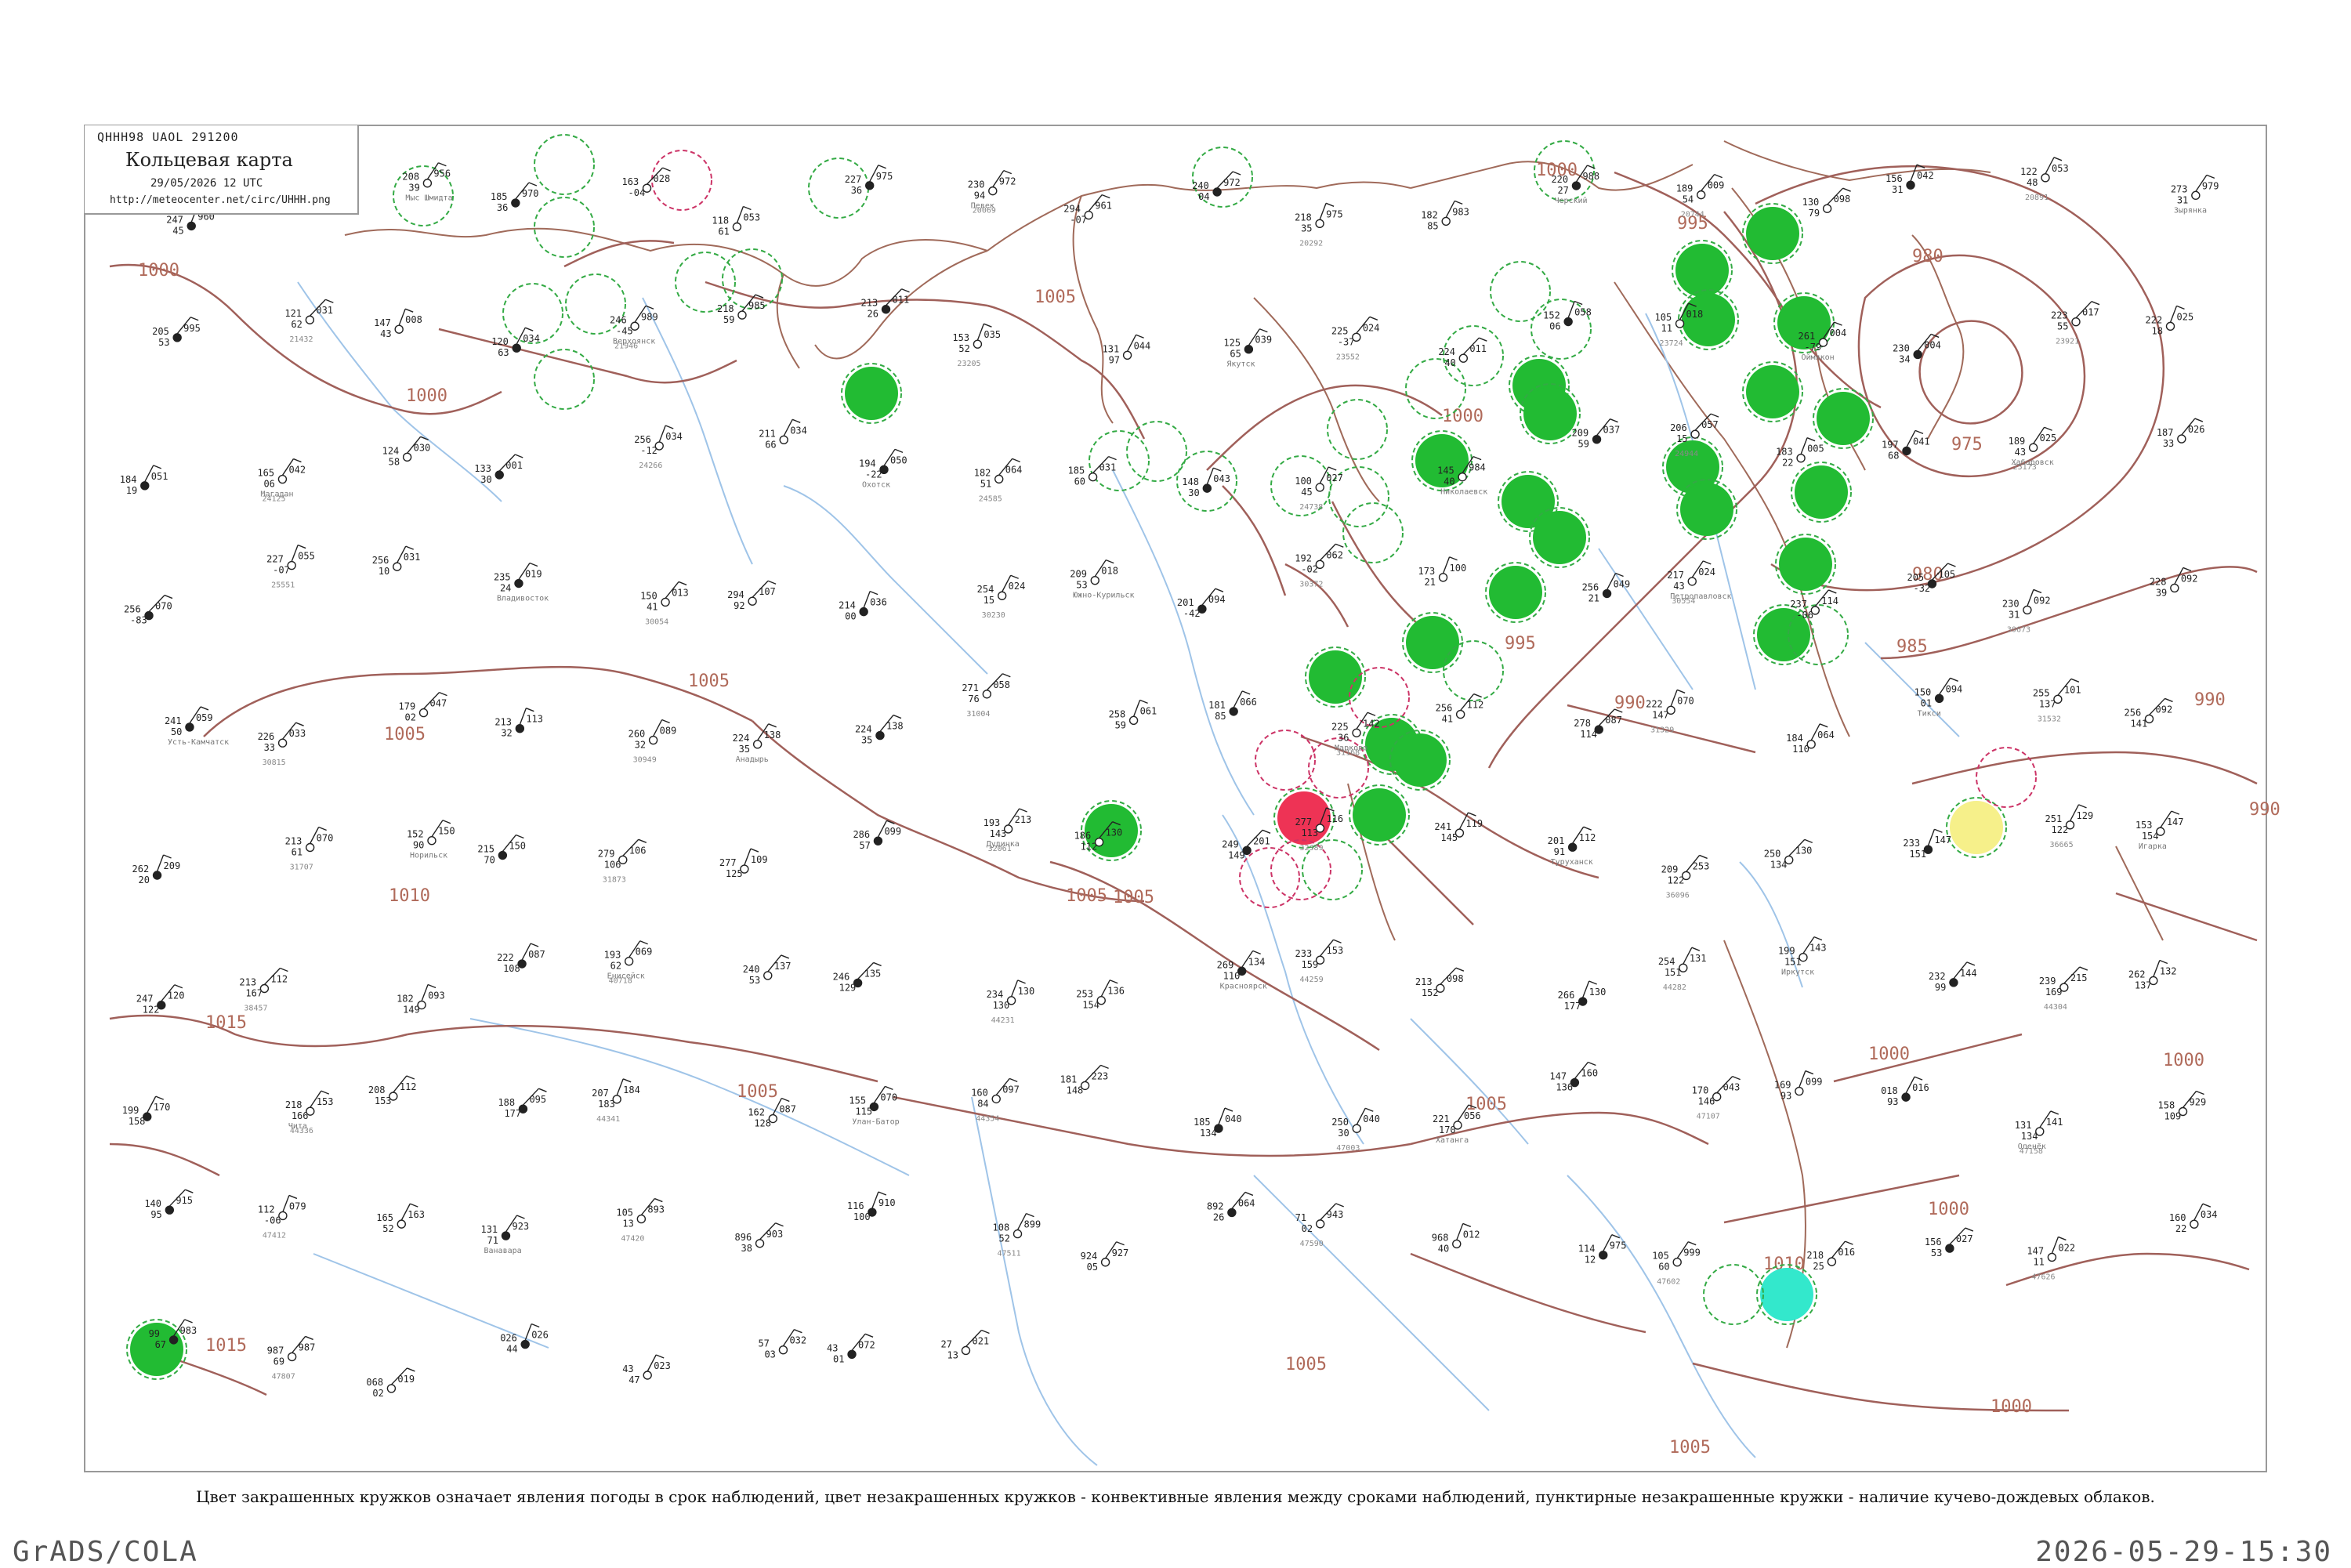  I want to click on station-plot: 18185 066, so click(1232, 706).